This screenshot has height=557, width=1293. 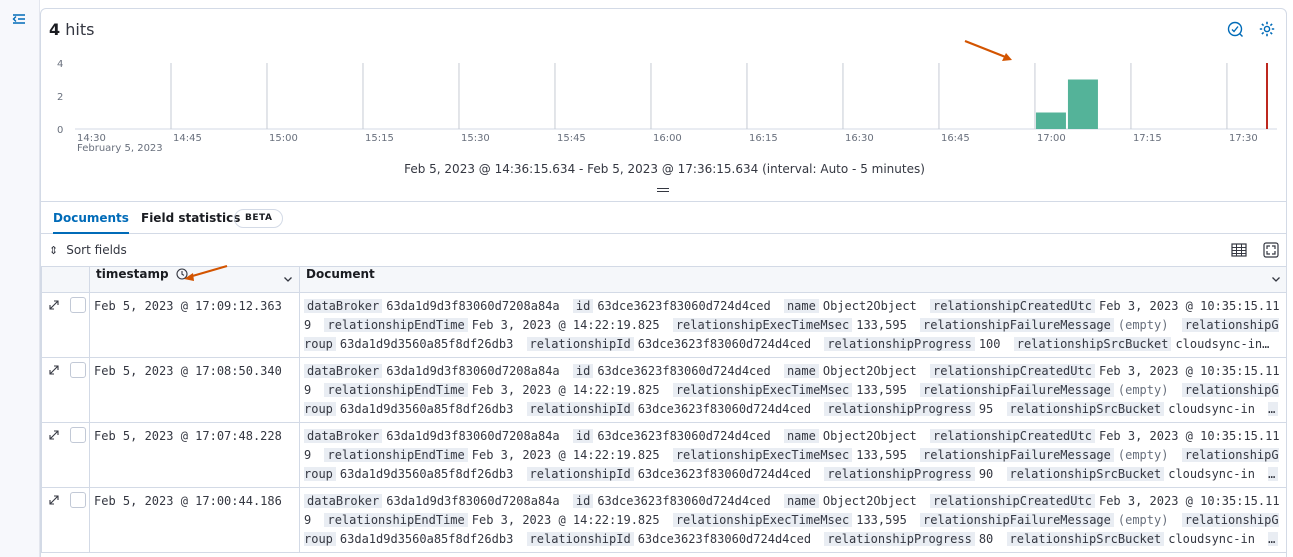 What do you see at coordinates (91, 218) in the screenshot?
I see `tab-documents: Documents` at bounding box center [91, 218].